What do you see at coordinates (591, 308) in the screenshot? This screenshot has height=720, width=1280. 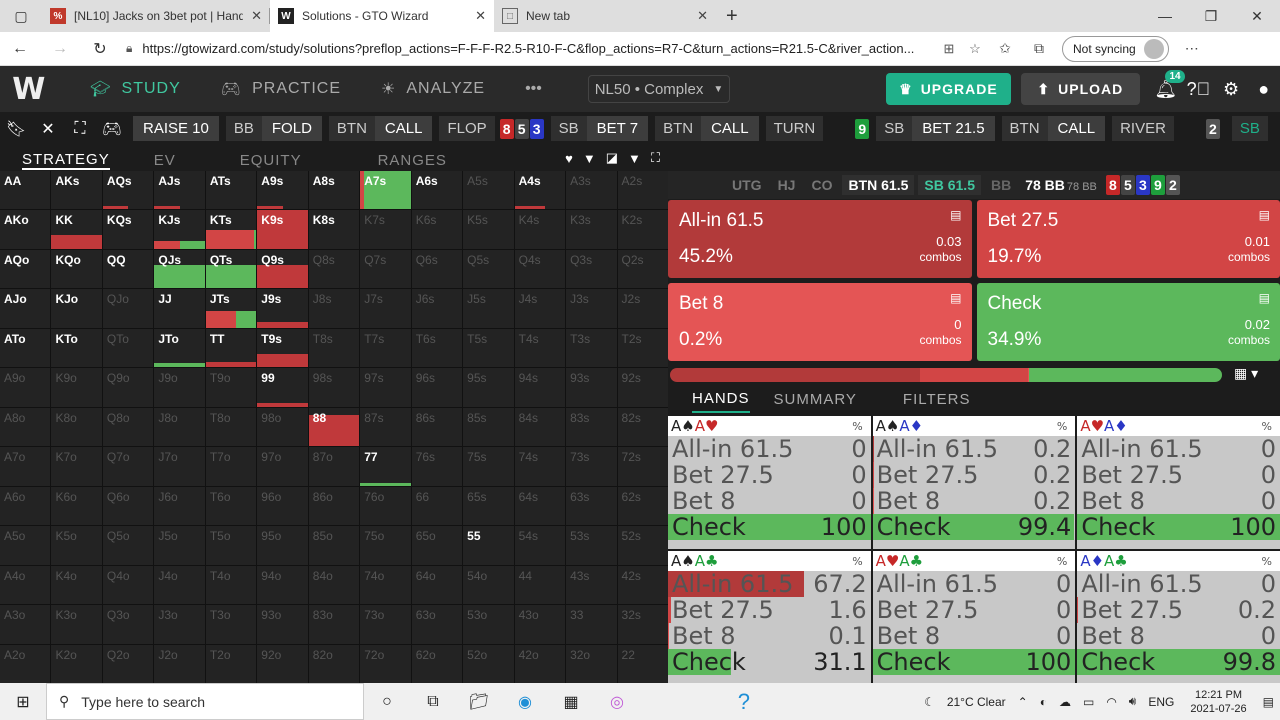 I see `hand-cell: J3s` at bounding box center [591, 308].